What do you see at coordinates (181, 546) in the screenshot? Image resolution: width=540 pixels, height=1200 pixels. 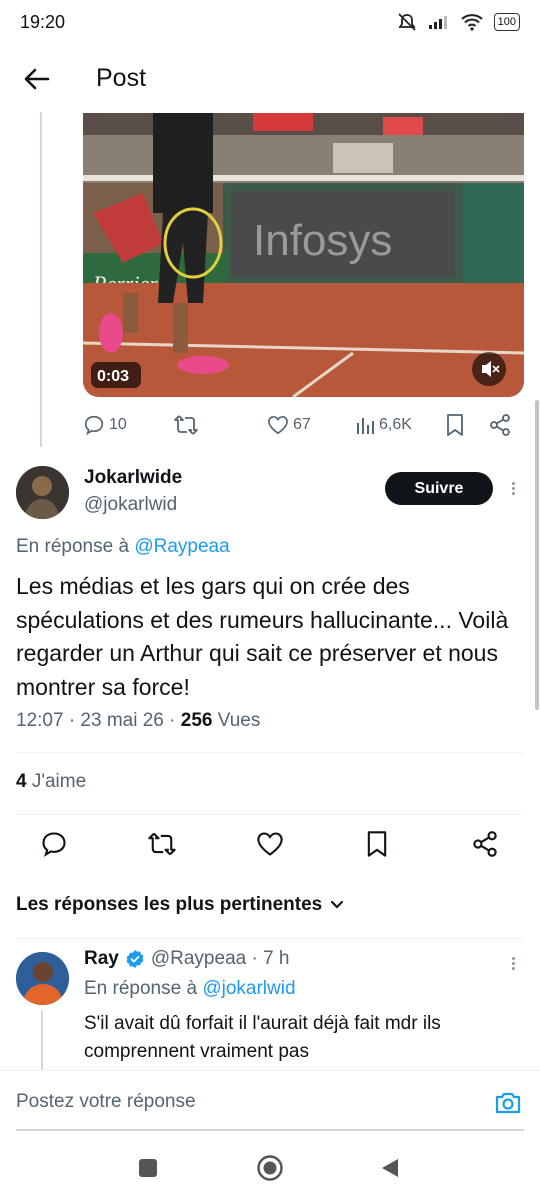 I see `reply-handle-link: @Raypeaa` at bounding box center [181, 546].